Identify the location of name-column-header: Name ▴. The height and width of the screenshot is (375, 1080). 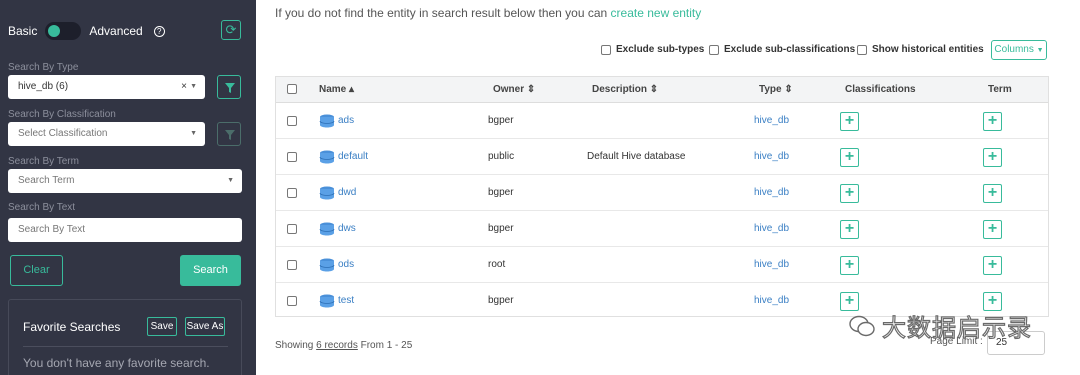
(336, 90).